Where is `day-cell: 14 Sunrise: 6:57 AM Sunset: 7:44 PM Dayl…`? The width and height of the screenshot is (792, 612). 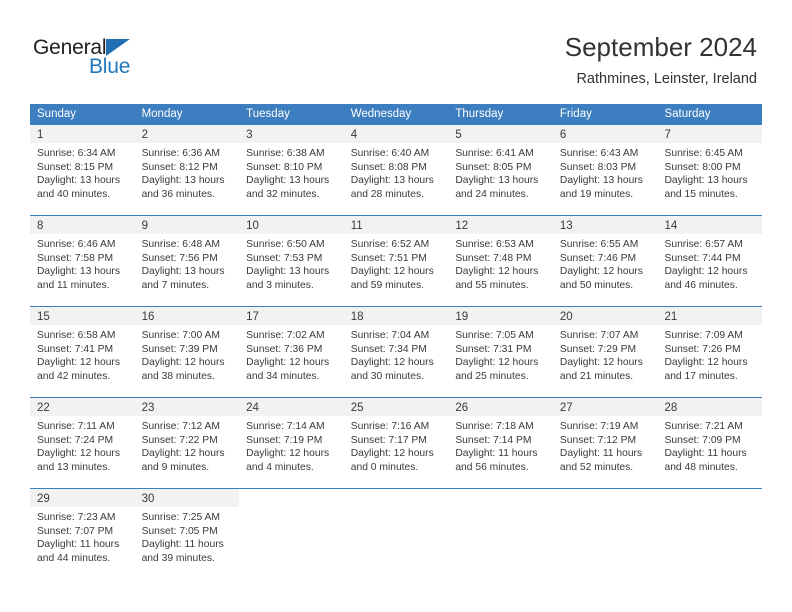
day-cell: 14 Sunrise: 6:57 AM Sunset: 7:44 PM Dayl… is located at coordinates (710, 254).